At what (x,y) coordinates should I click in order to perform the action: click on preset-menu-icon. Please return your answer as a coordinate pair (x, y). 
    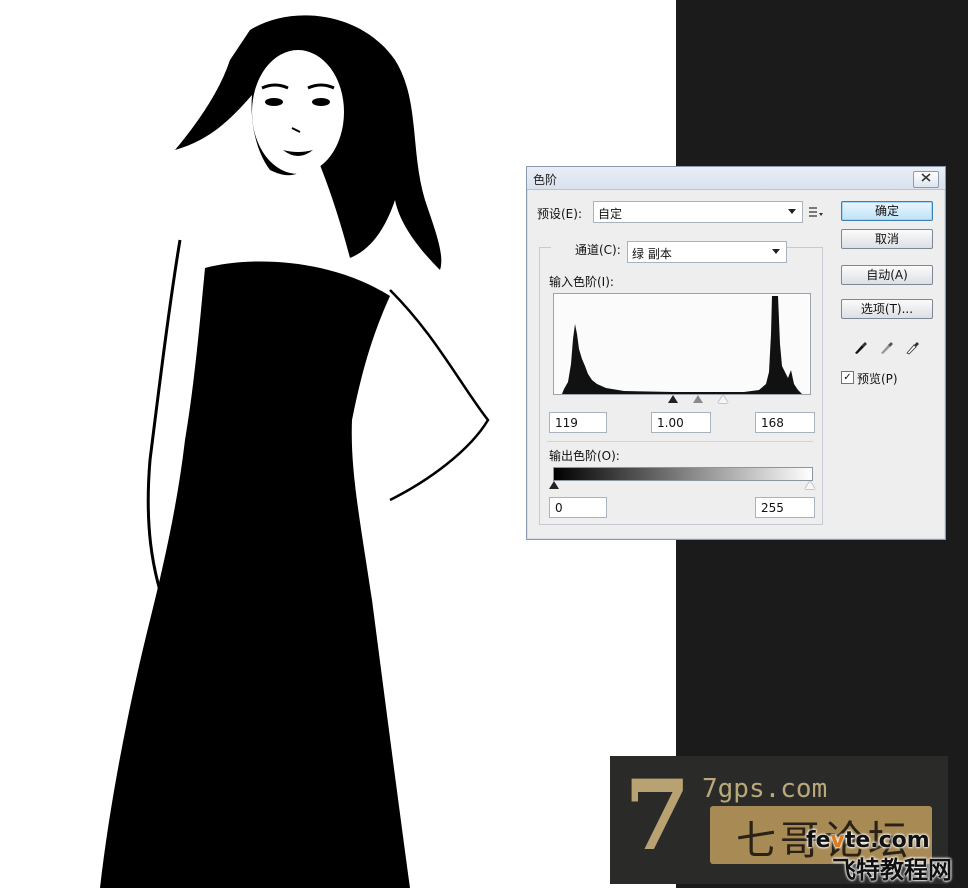
    Looking at the image, I should click on (816, 212).